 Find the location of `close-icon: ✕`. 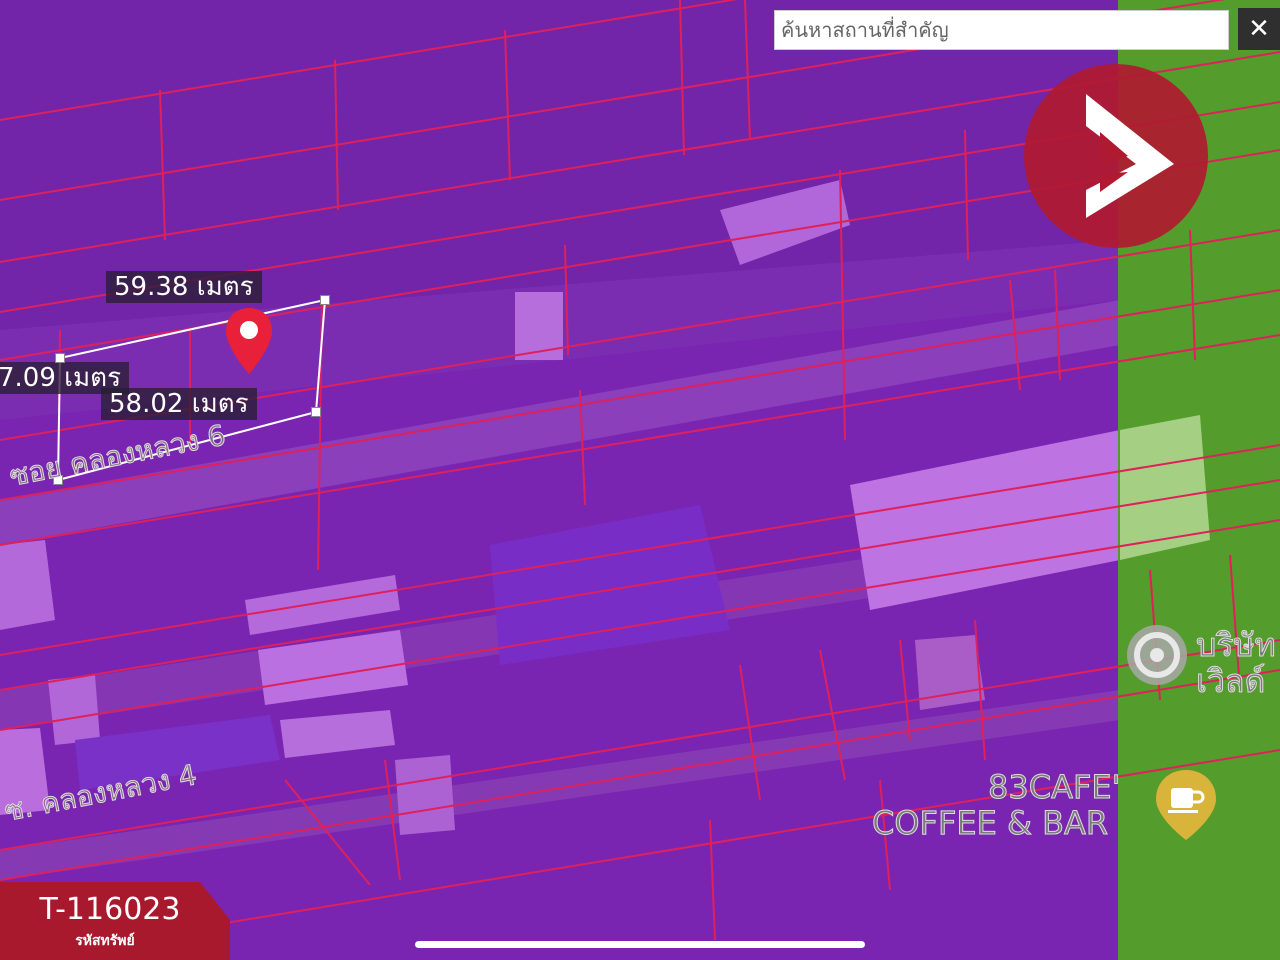

close-icon: ✕ is located at coordinates (1259, 29).